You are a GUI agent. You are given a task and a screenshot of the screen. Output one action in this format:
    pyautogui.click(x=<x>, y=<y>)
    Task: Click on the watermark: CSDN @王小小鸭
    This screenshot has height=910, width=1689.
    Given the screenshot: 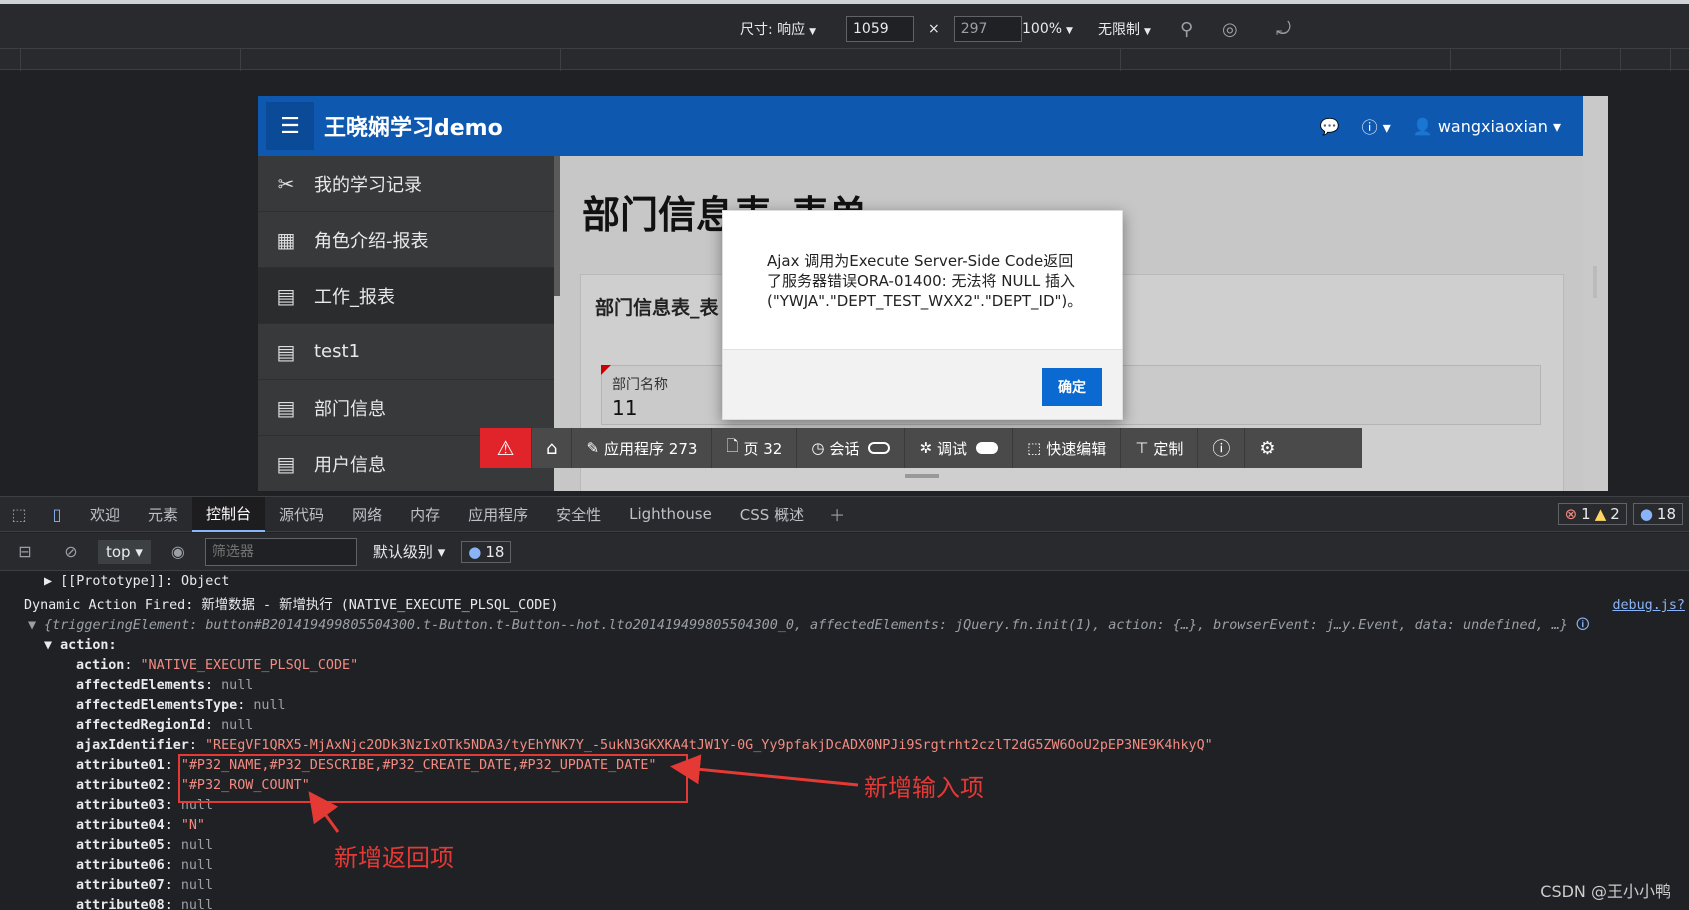 What is the action you would take?
    pyautogui.click(x=1605, y=891)
    